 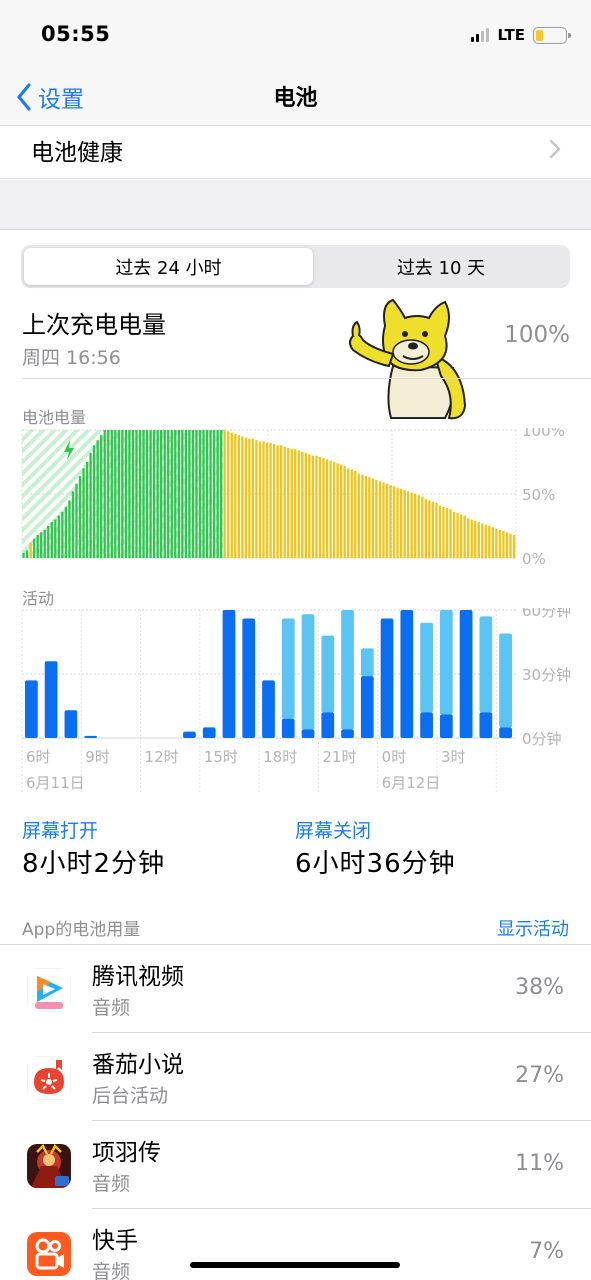 What do you see at coordinates (295, 33) in the screenshot?
I see `status-bar: 05:55 LTE` at bounding box center [295, 33].